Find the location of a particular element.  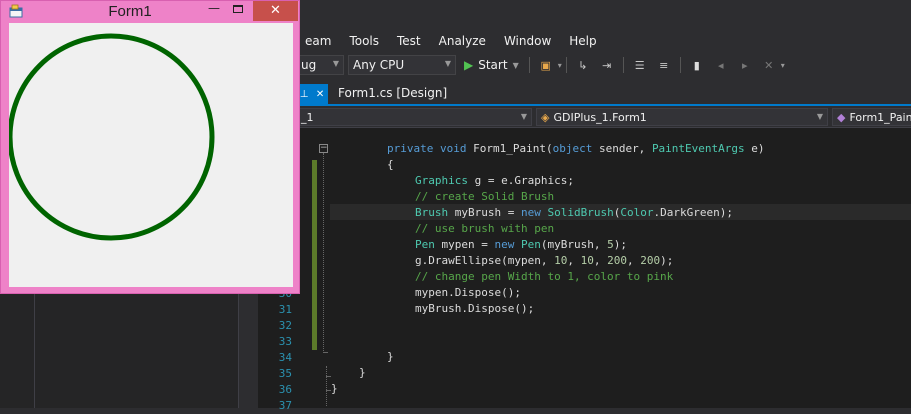

close-button: ✕ is located at coordinates (275, 11).